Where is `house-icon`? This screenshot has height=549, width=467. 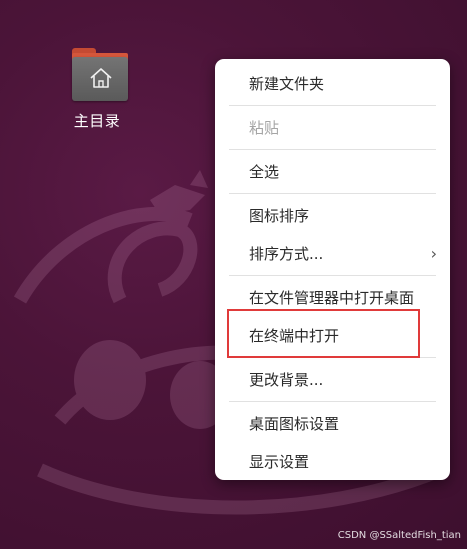
house-icon is located at coordinates (101, 78).